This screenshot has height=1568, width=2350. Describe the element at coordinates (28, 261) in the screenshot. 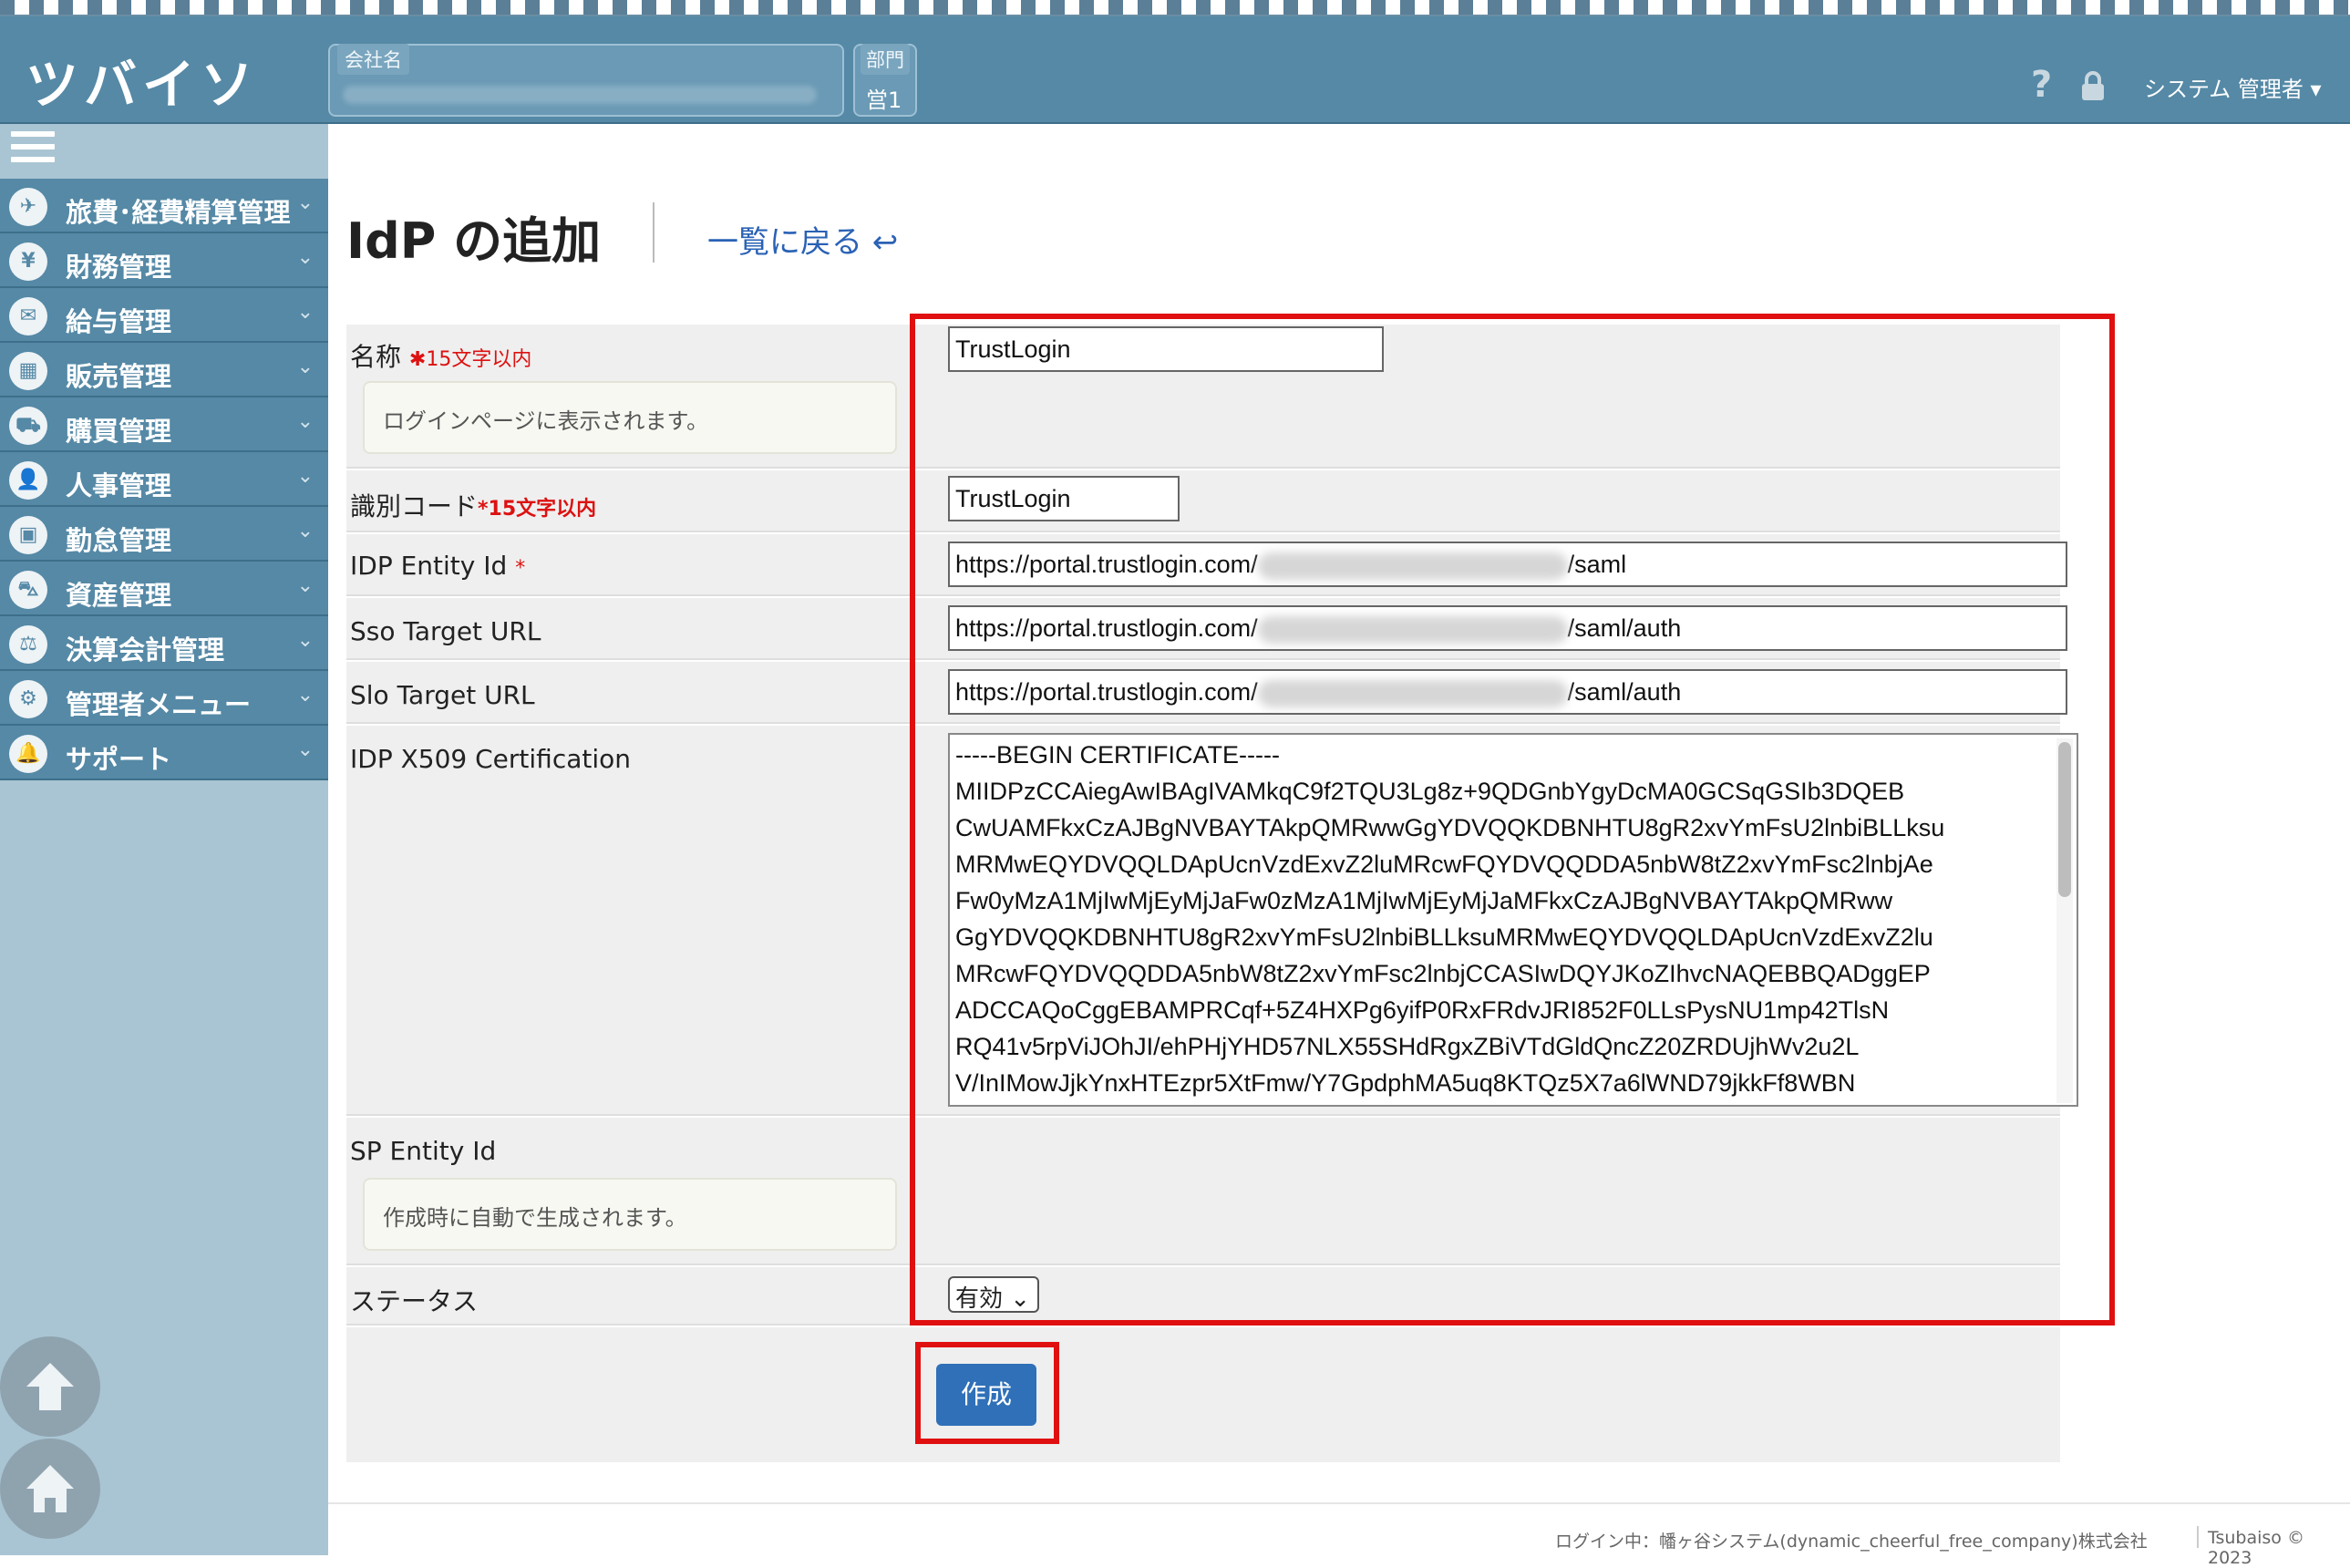

I see `yen-icon: ¥` at that location.